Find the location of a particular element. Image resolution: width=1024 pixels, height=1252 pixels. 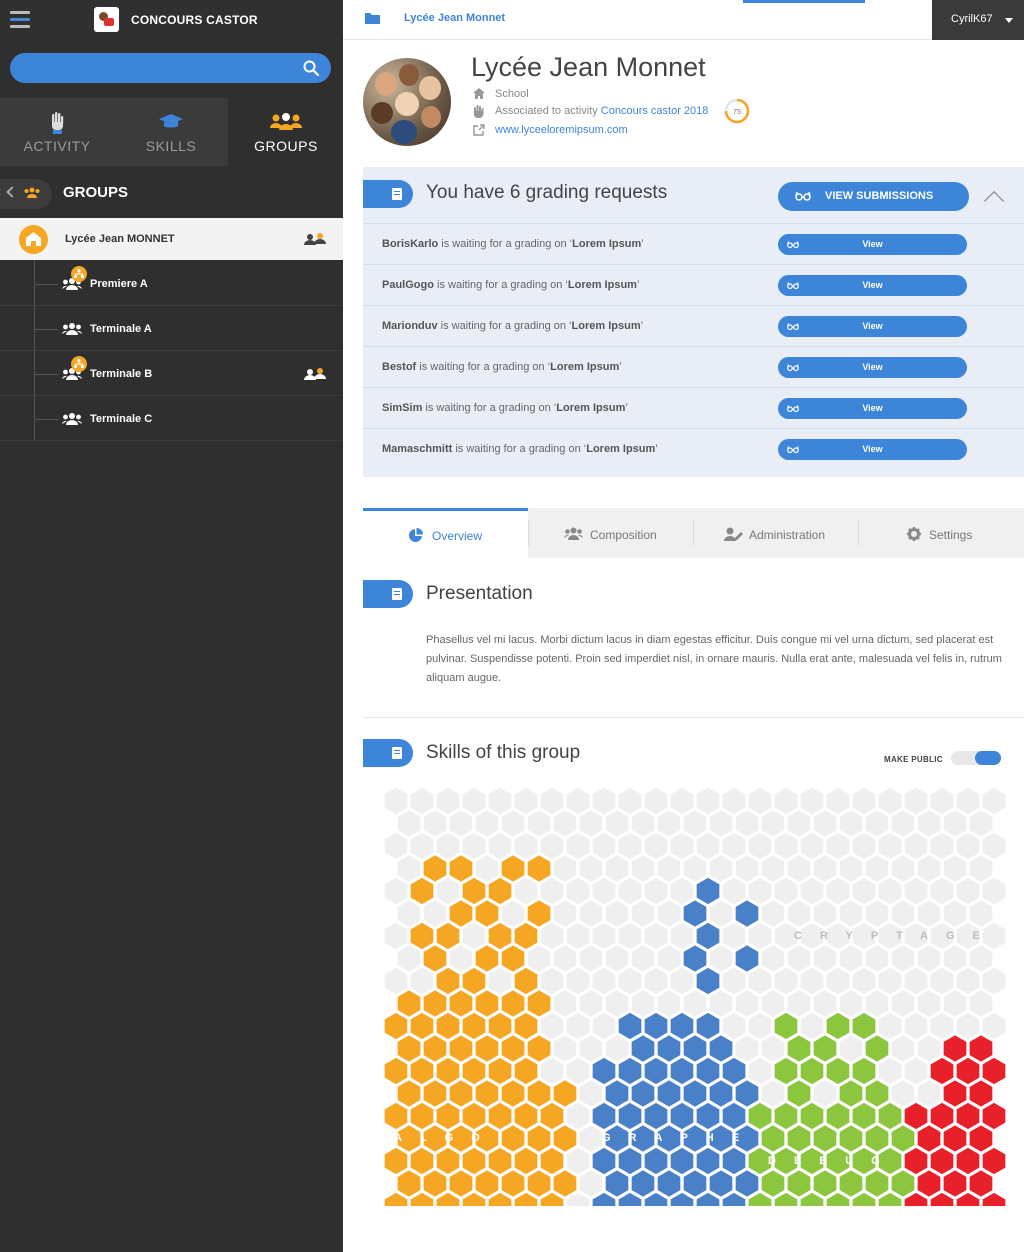

skills-title: Skills of this group is located at coordinates (503, 752).